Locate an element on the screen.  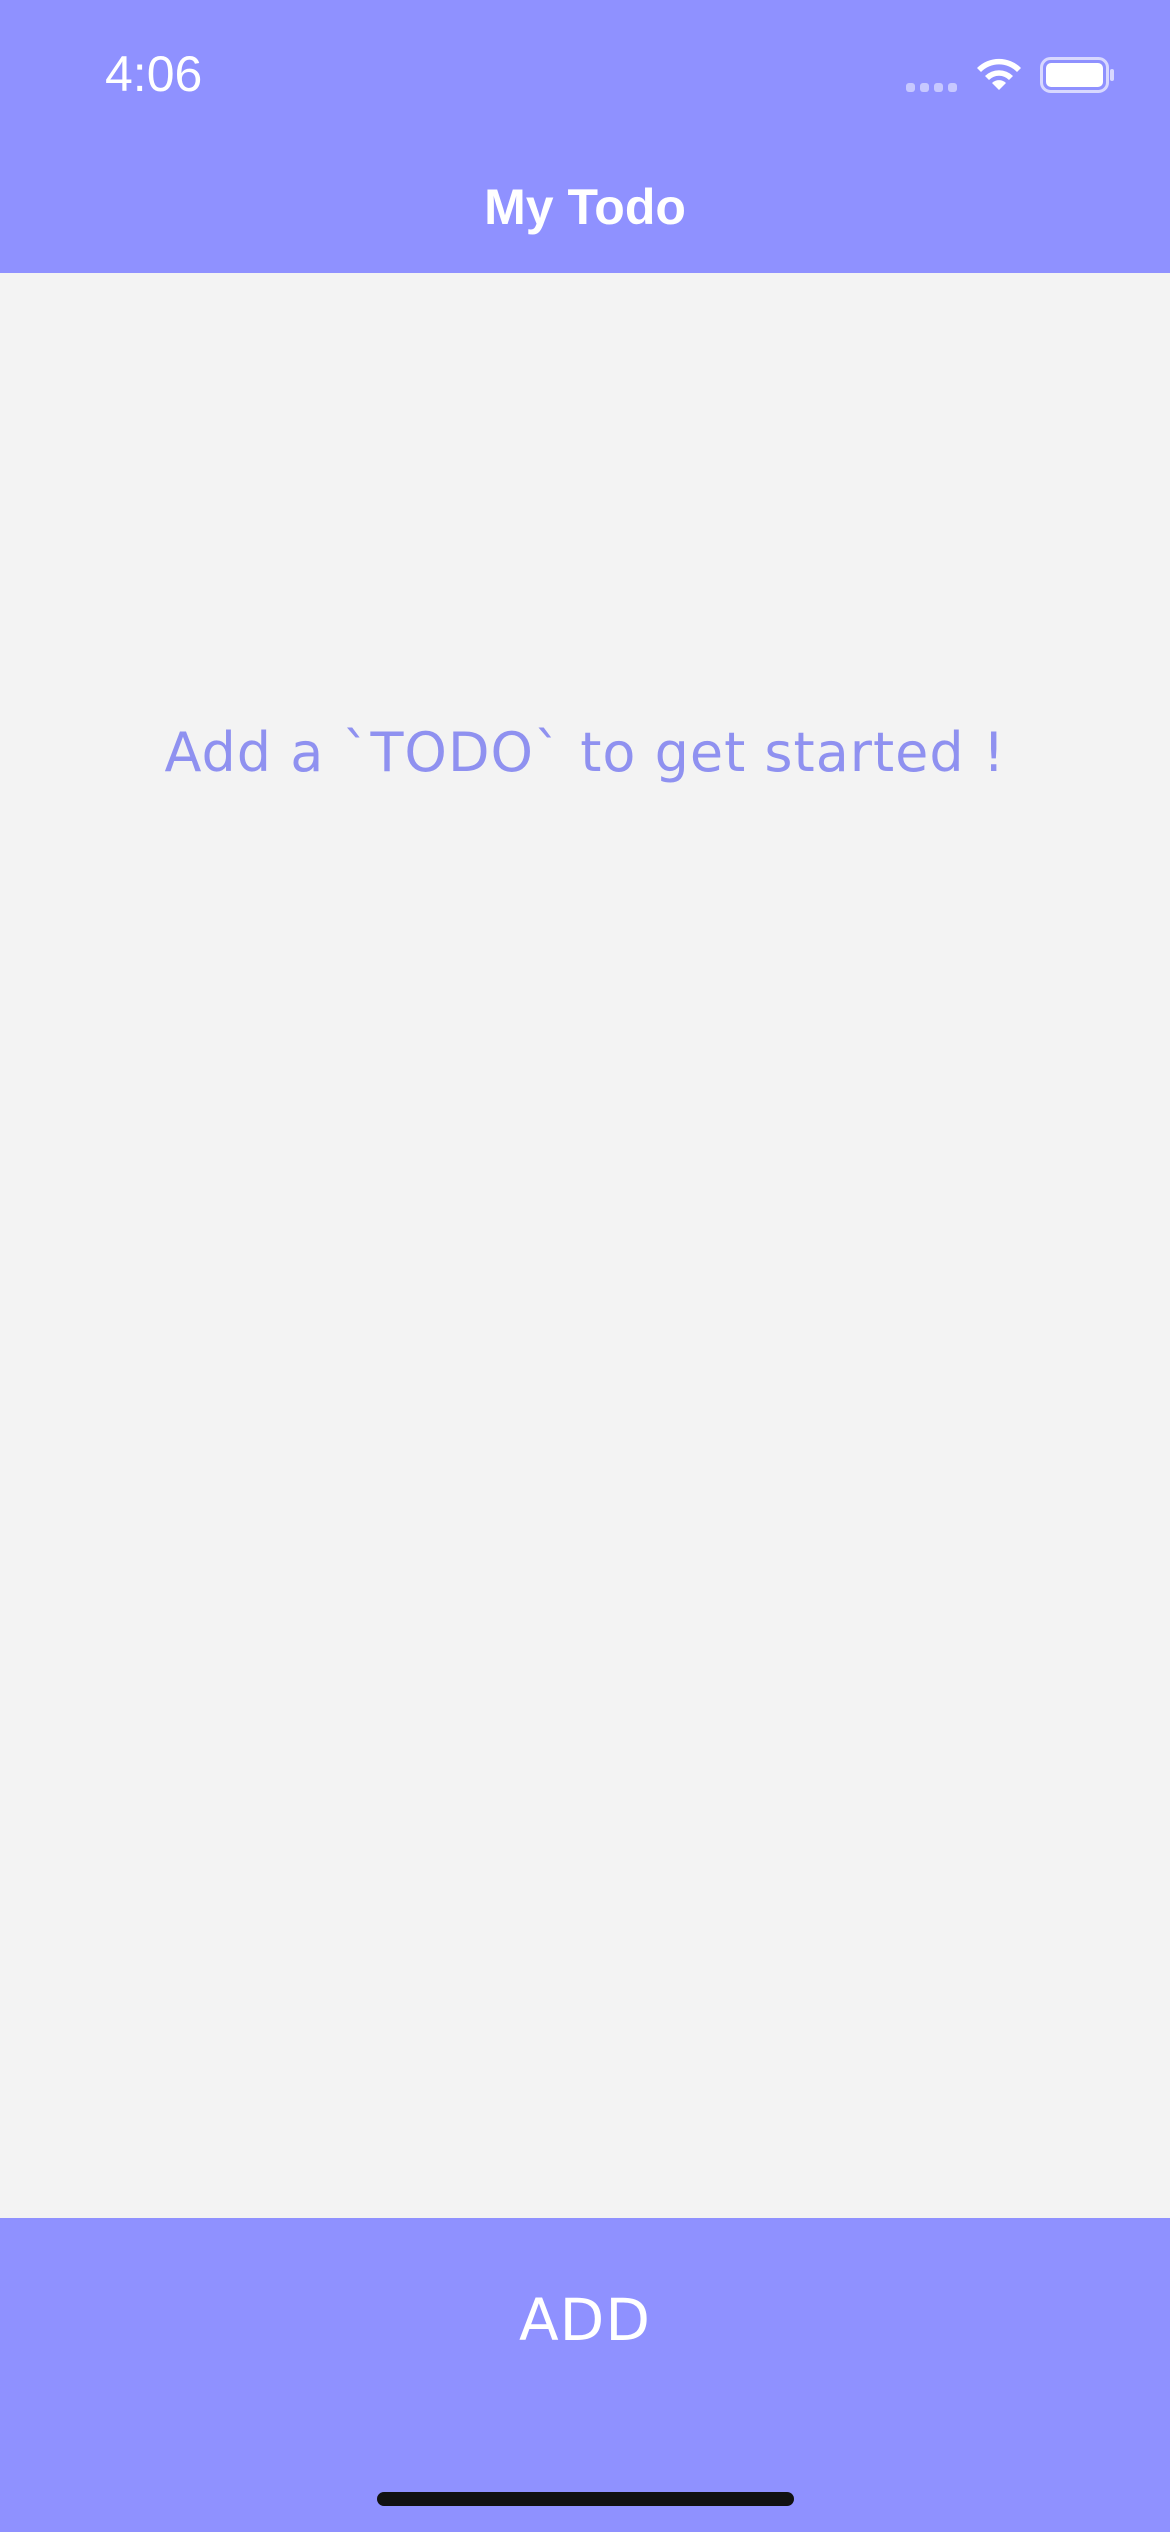
home-indicator is located at coordinates (585, 2499).